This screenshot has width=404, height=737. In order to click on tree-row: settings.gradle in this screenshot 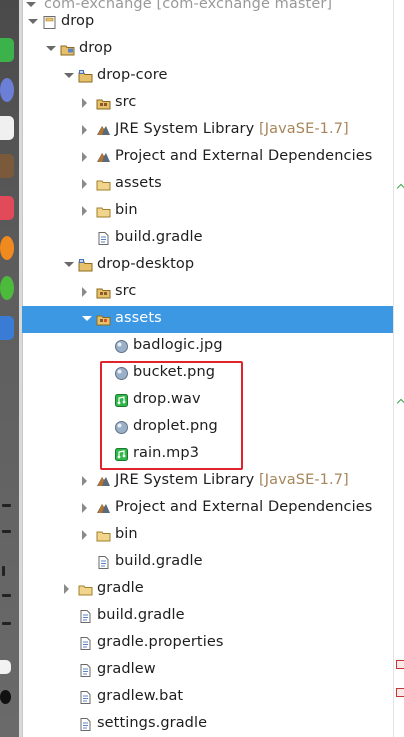, I will do `click(207, 724)`.